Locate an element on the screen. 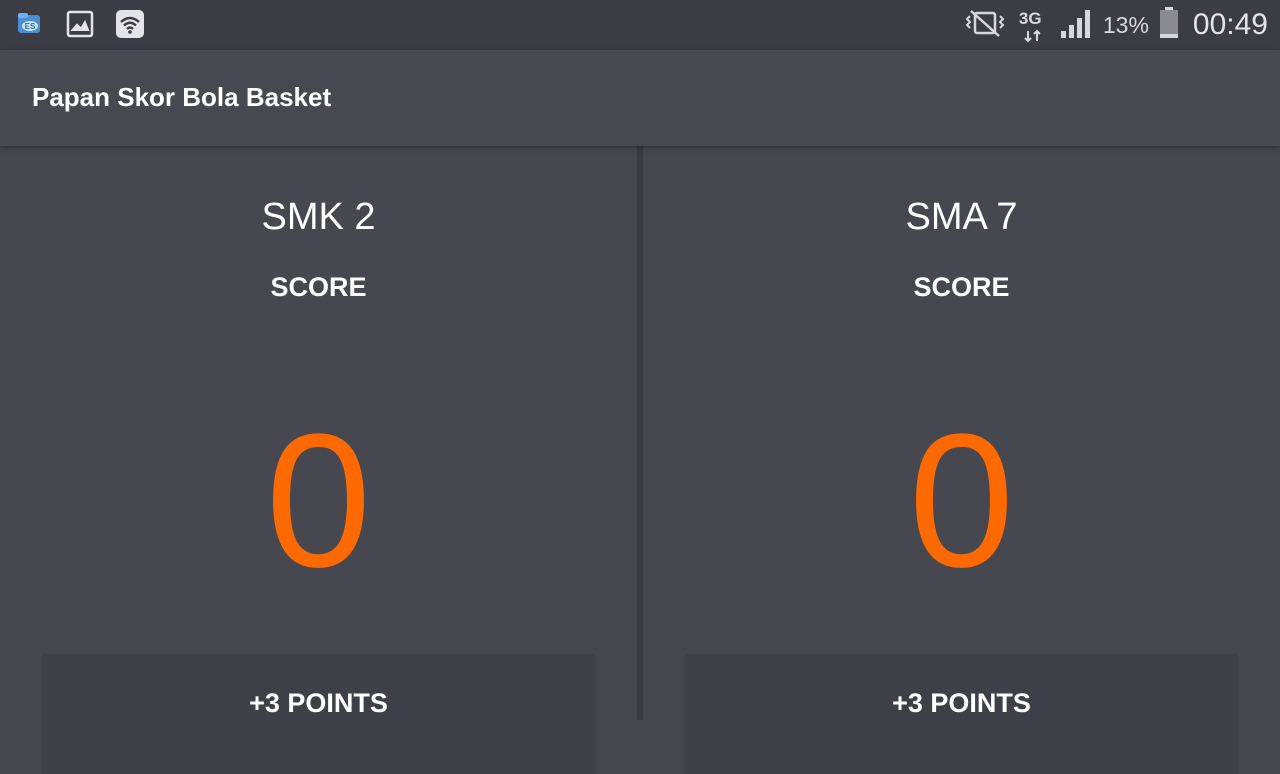  battery-icon is located at coordinates (1169, 25).